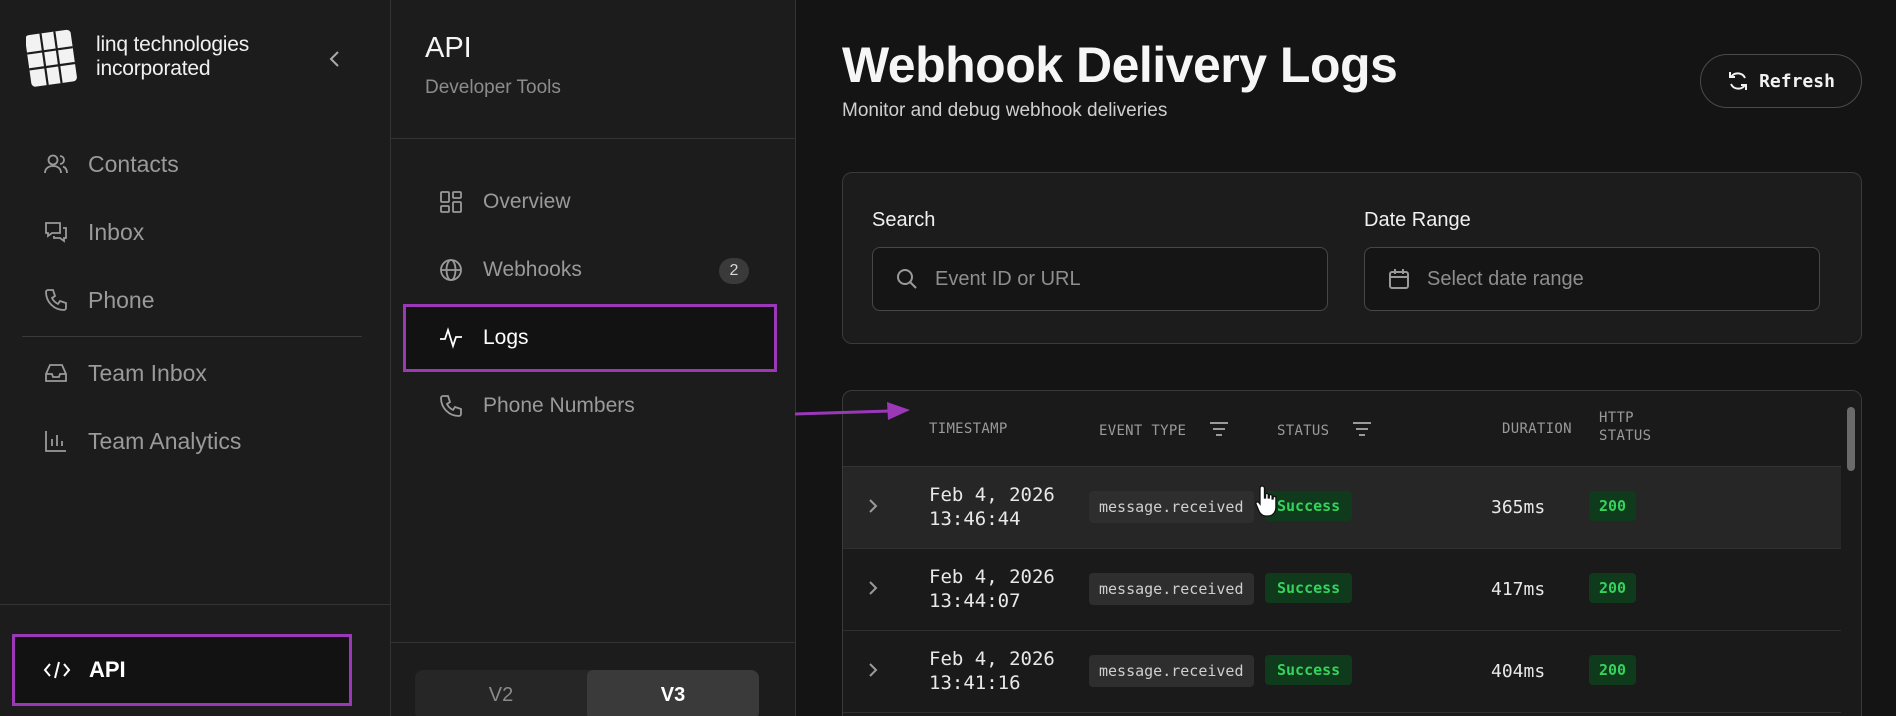 This screenshot has height=716, width=1896. Describe the element at coordinates (673, 693) in the screenshot. I see `version-v3-button: V3` at that location.